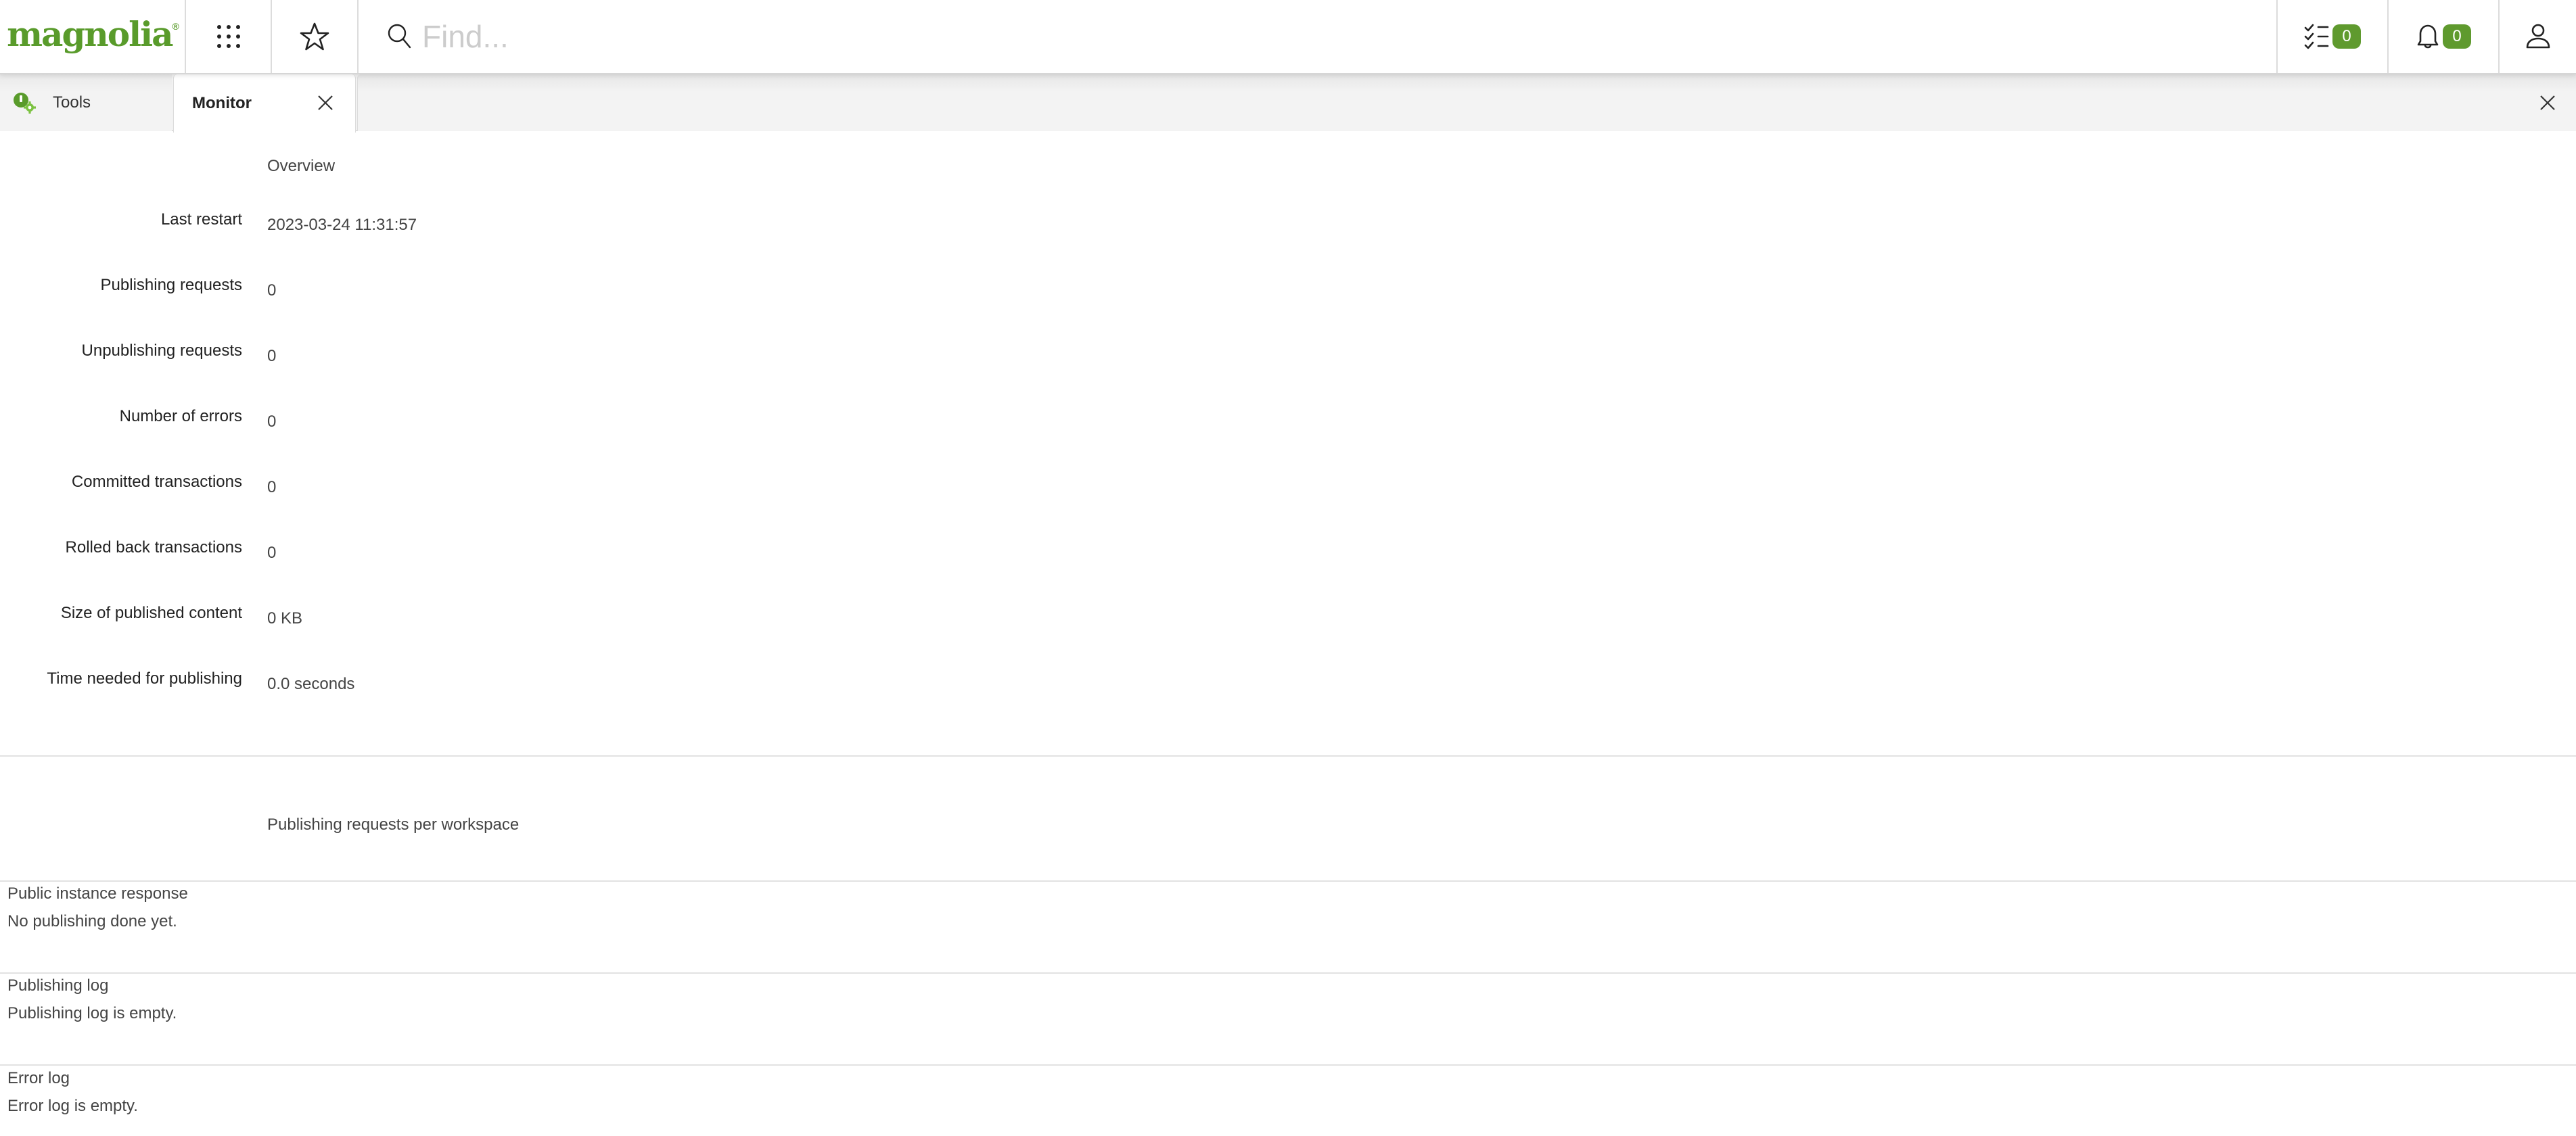 This screenshot has height=1136, width=2576. What do you see at coordinates (92, 921) in the screenshot?
I see `public-instance-response-text: No publishing done yet.` at bounding box center [92, 921].